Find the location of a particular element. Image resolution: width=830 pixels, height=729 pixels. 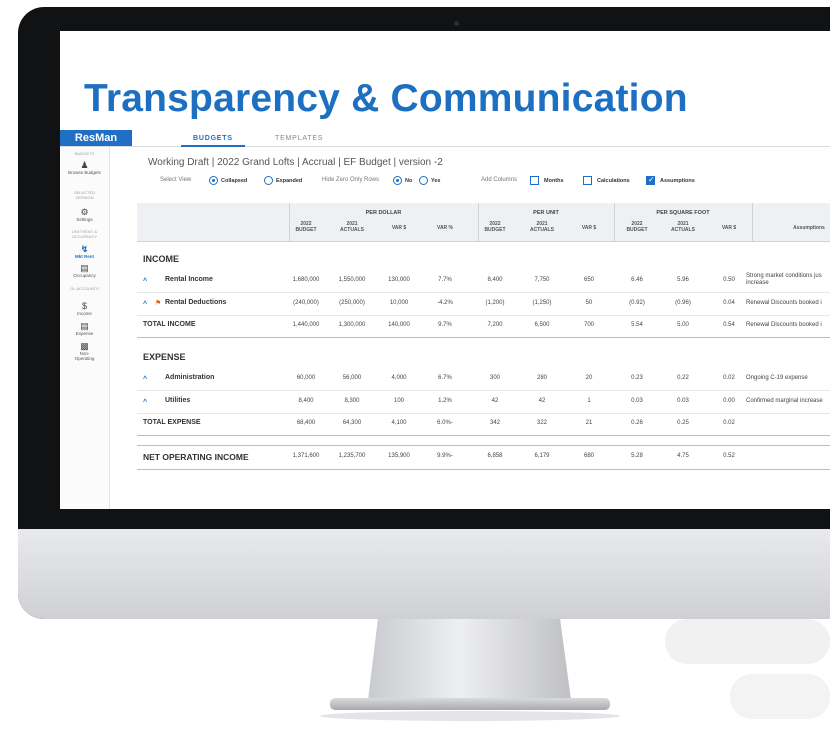

calculations-label: Calculations is located at coordinates (613, 181).